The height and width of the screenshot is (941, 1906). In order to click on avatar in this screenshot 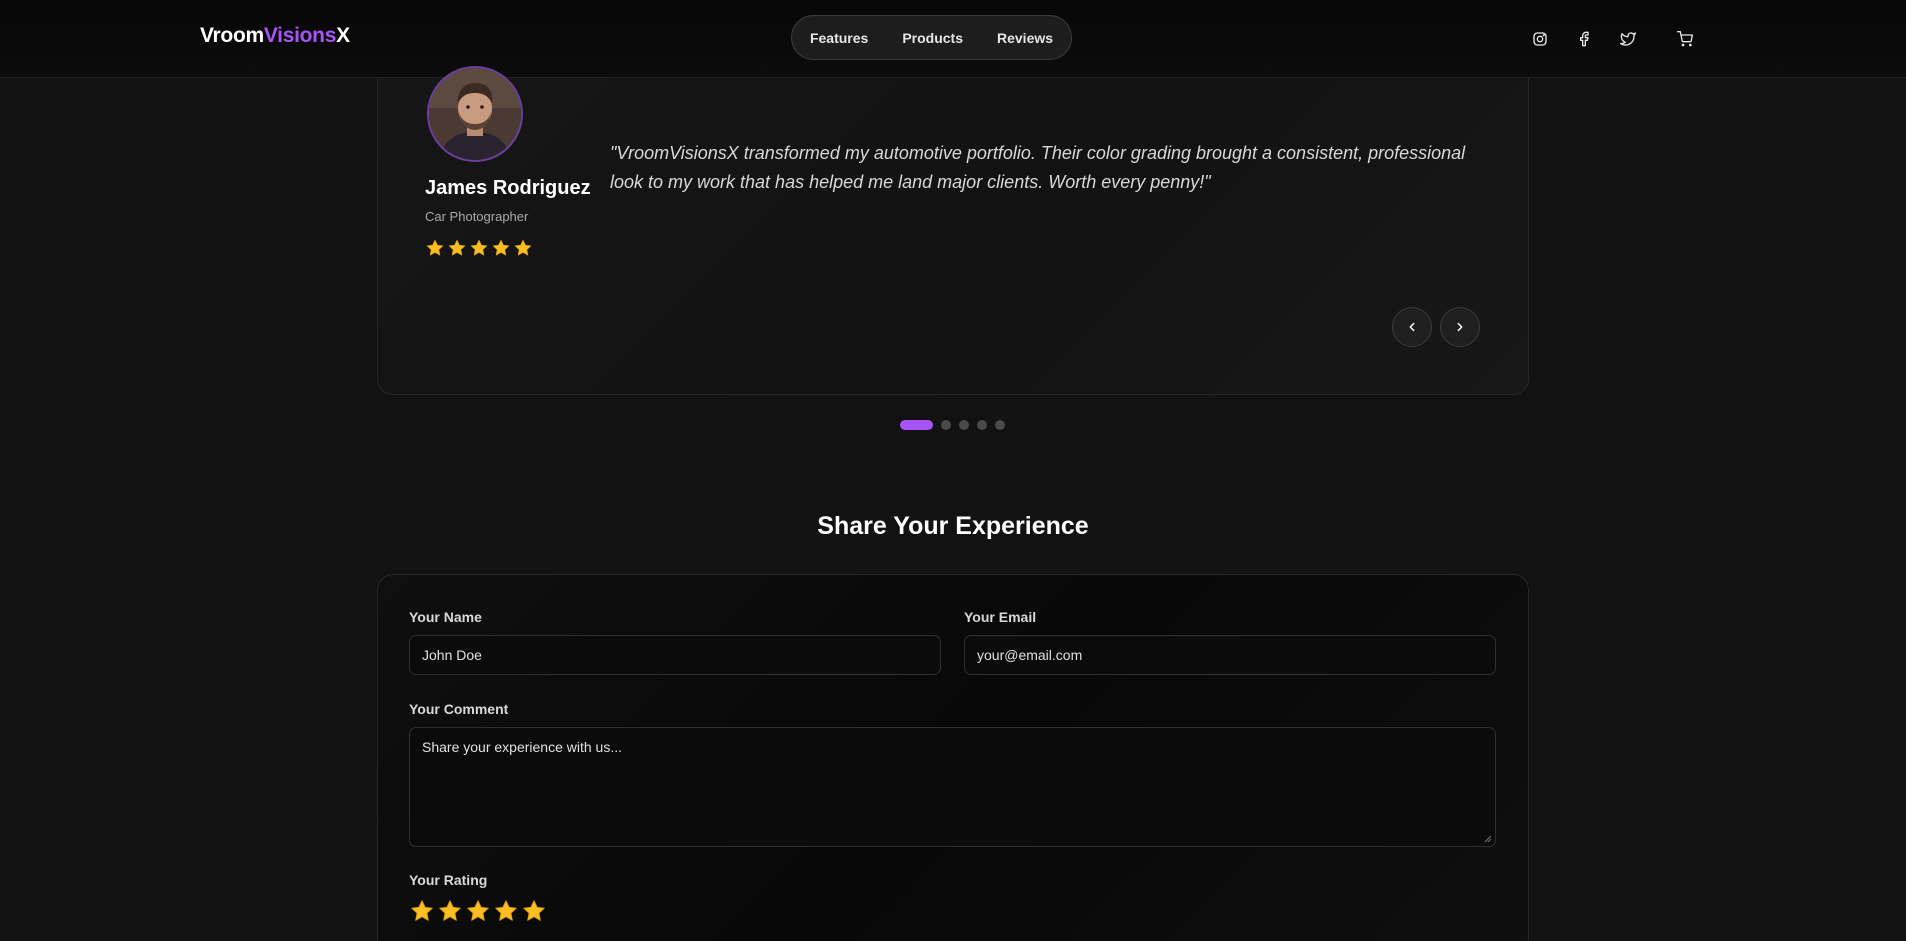, I will do `click(475, 114)`.